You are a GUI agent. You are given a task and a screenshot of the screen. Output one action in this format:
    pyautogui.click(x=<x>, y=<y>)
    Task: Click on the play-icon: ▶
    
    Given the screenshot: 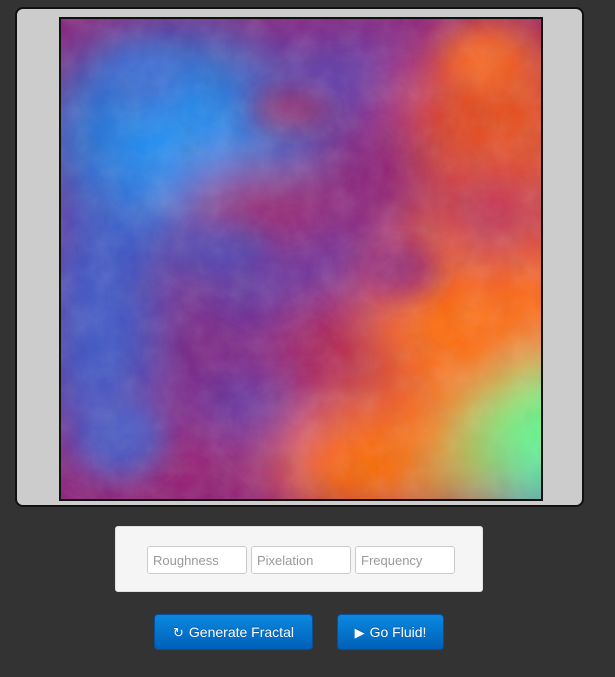 What is the action you would take?
    pyautogui.click(x=359, y=632)
    